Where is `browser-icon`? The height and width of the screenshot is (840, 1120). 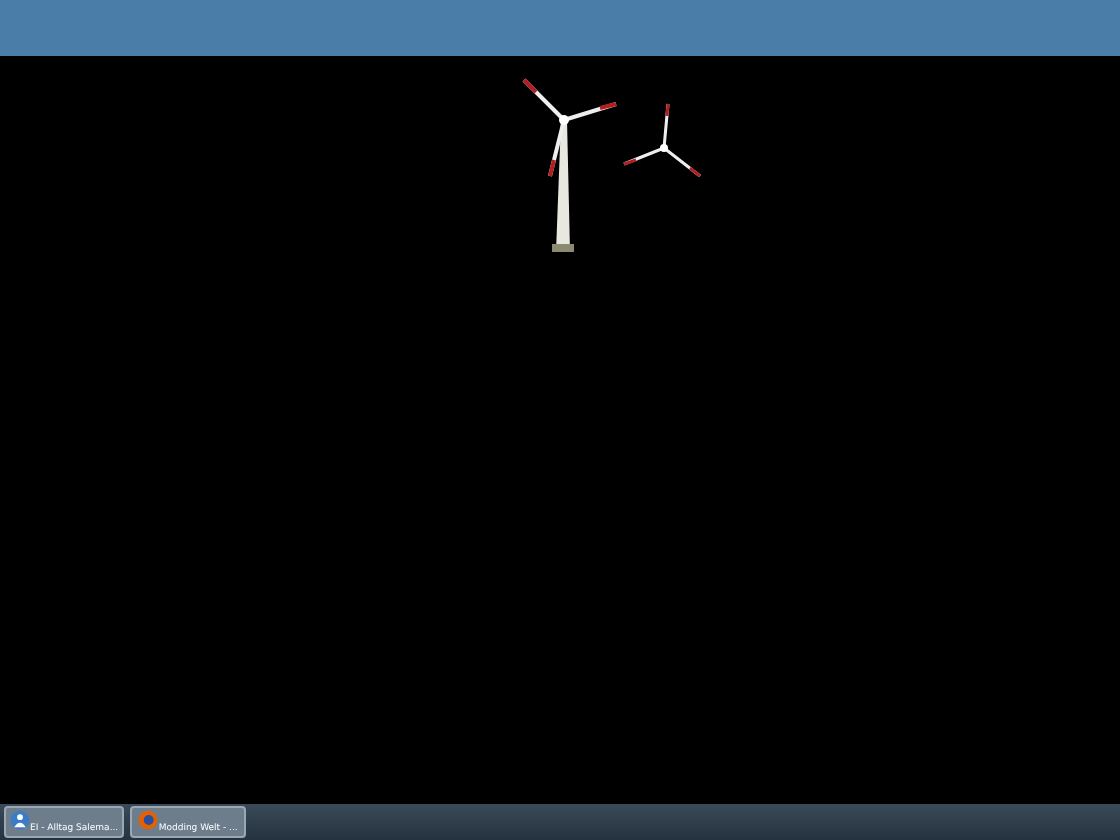
browser-icon is located at coordinates (148, 820).